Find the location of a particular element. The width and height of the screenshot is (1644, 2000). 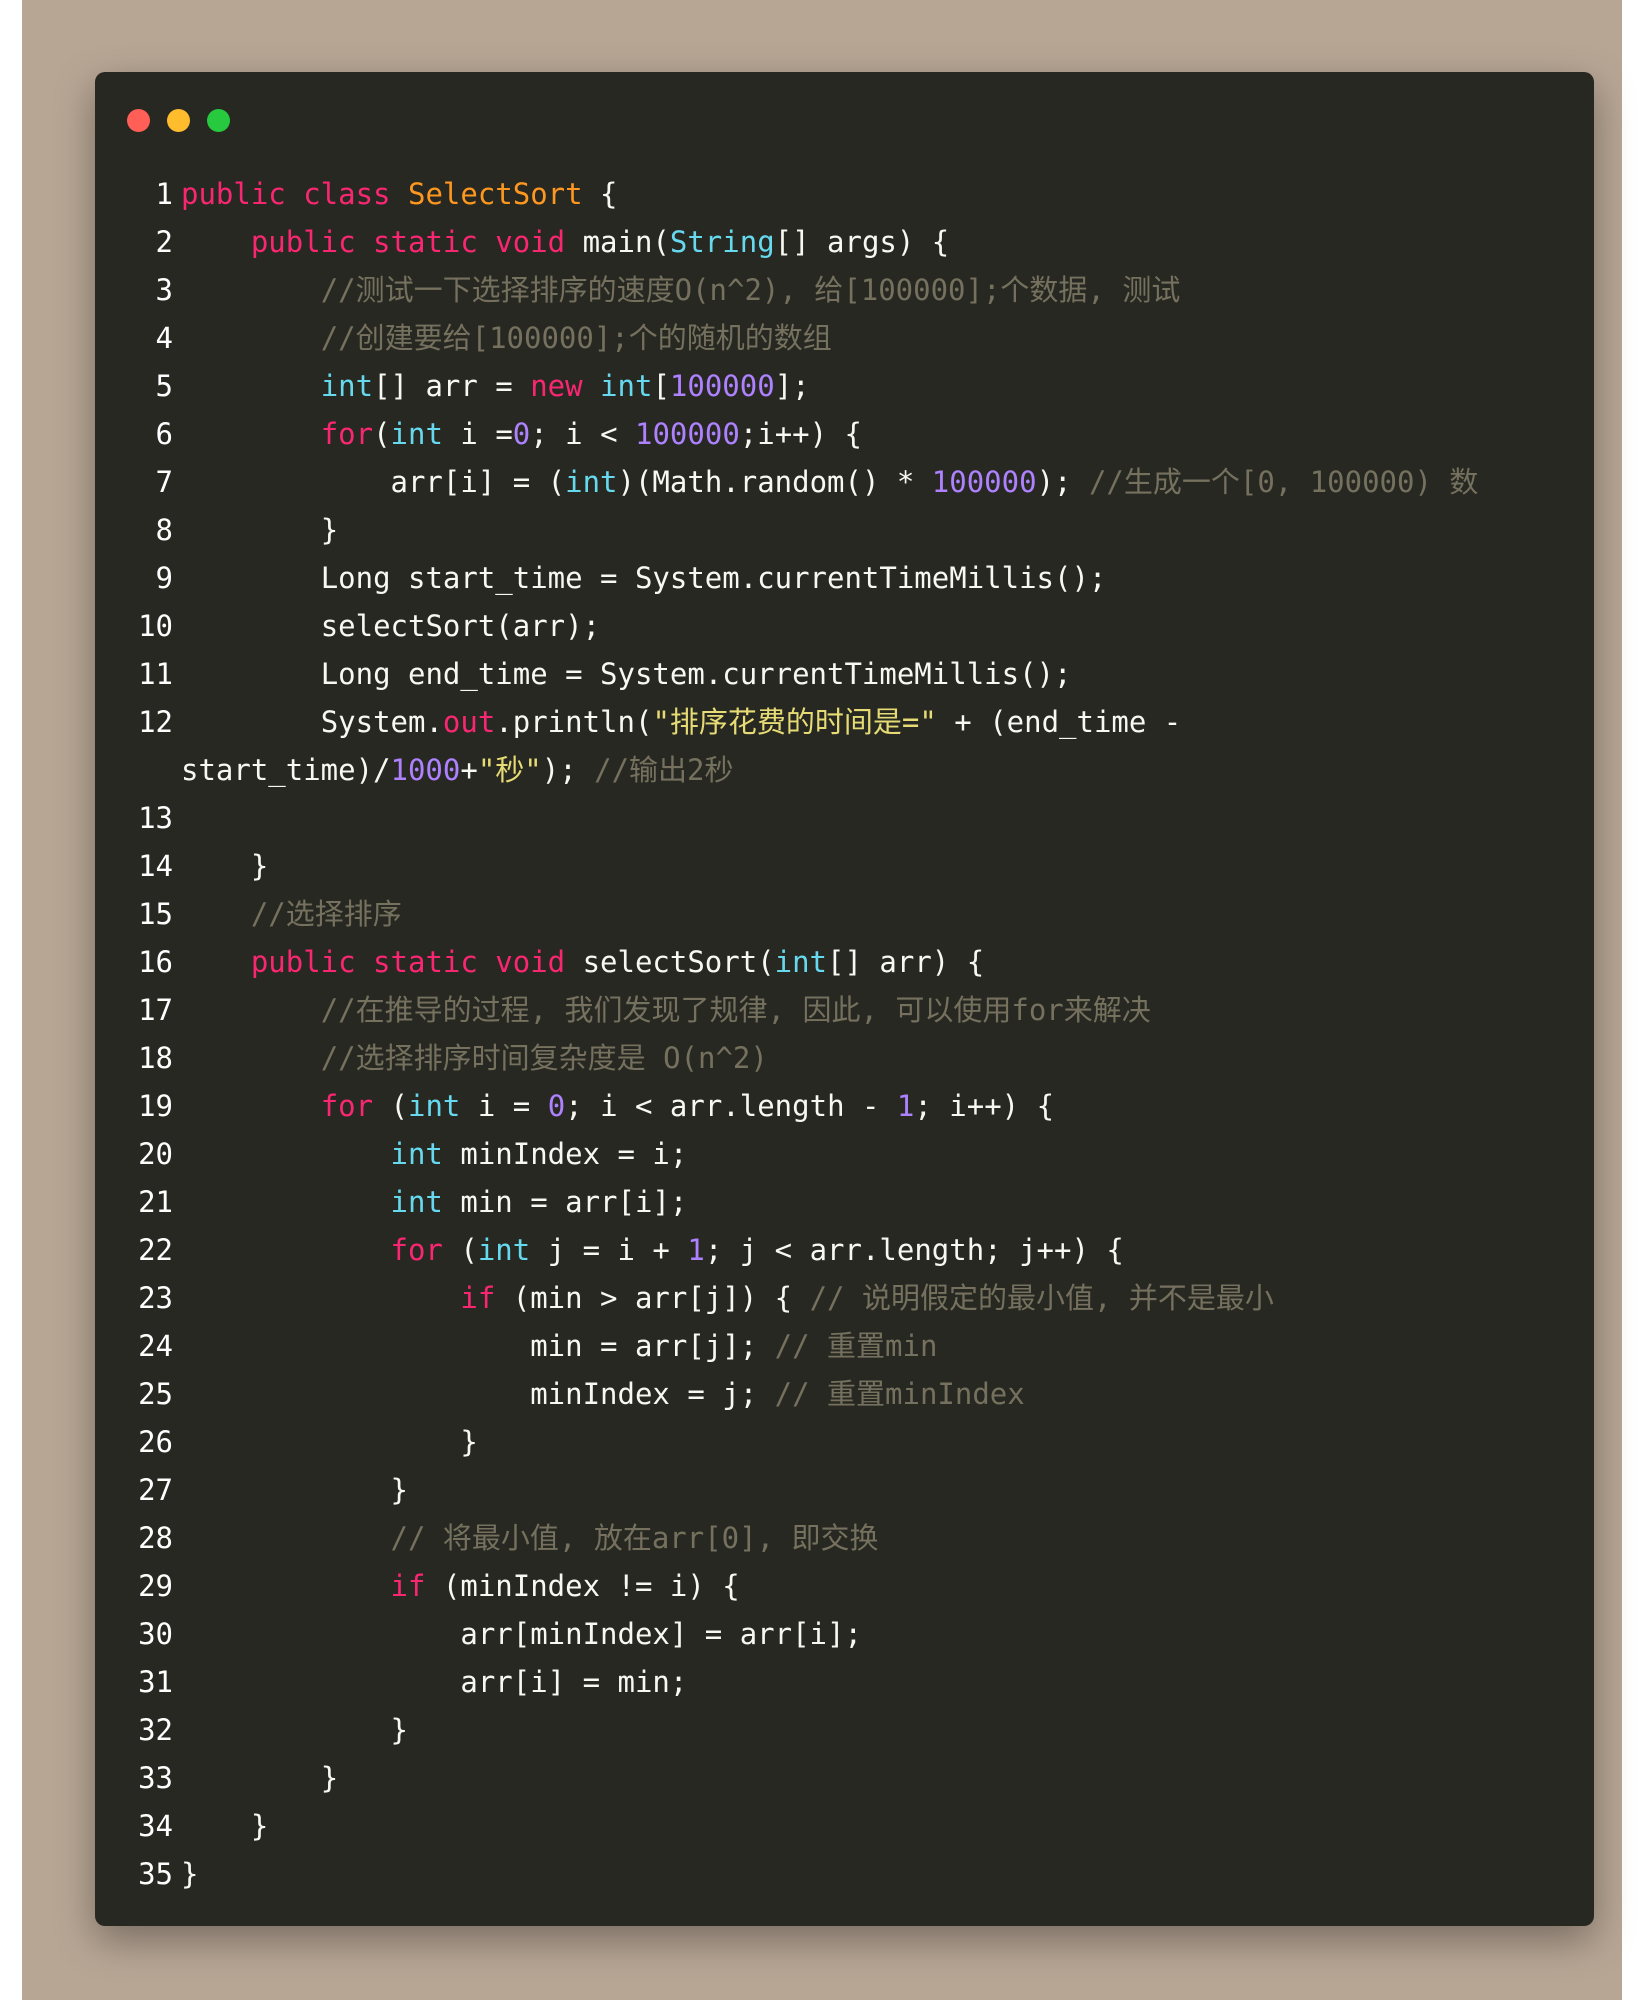

code-line: 33 } is located at coordinates (844, 1778).